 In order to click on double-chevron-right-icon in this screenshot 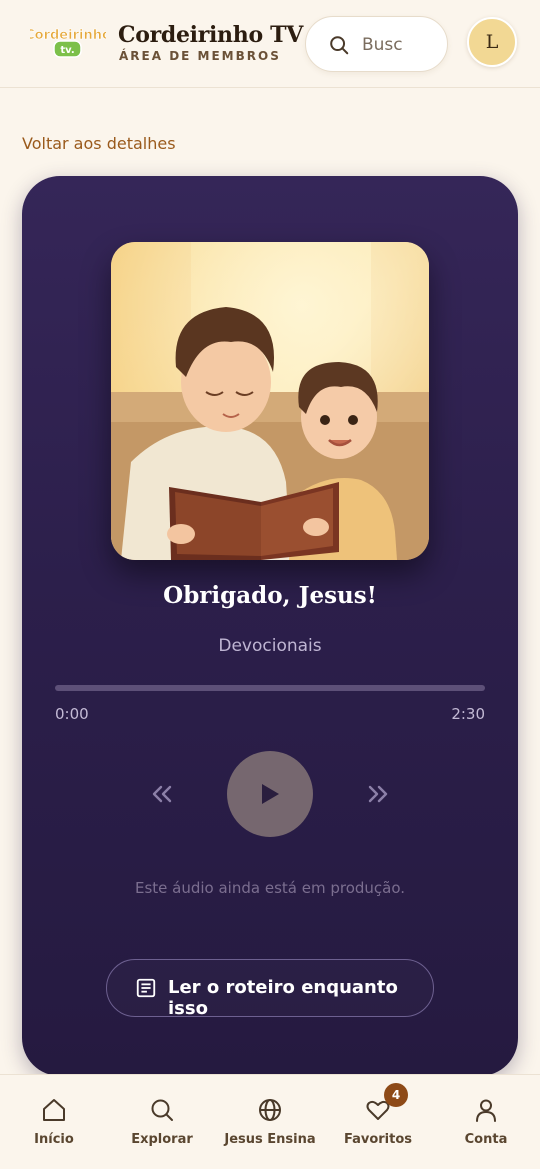, I will do `click(378, 794)`.